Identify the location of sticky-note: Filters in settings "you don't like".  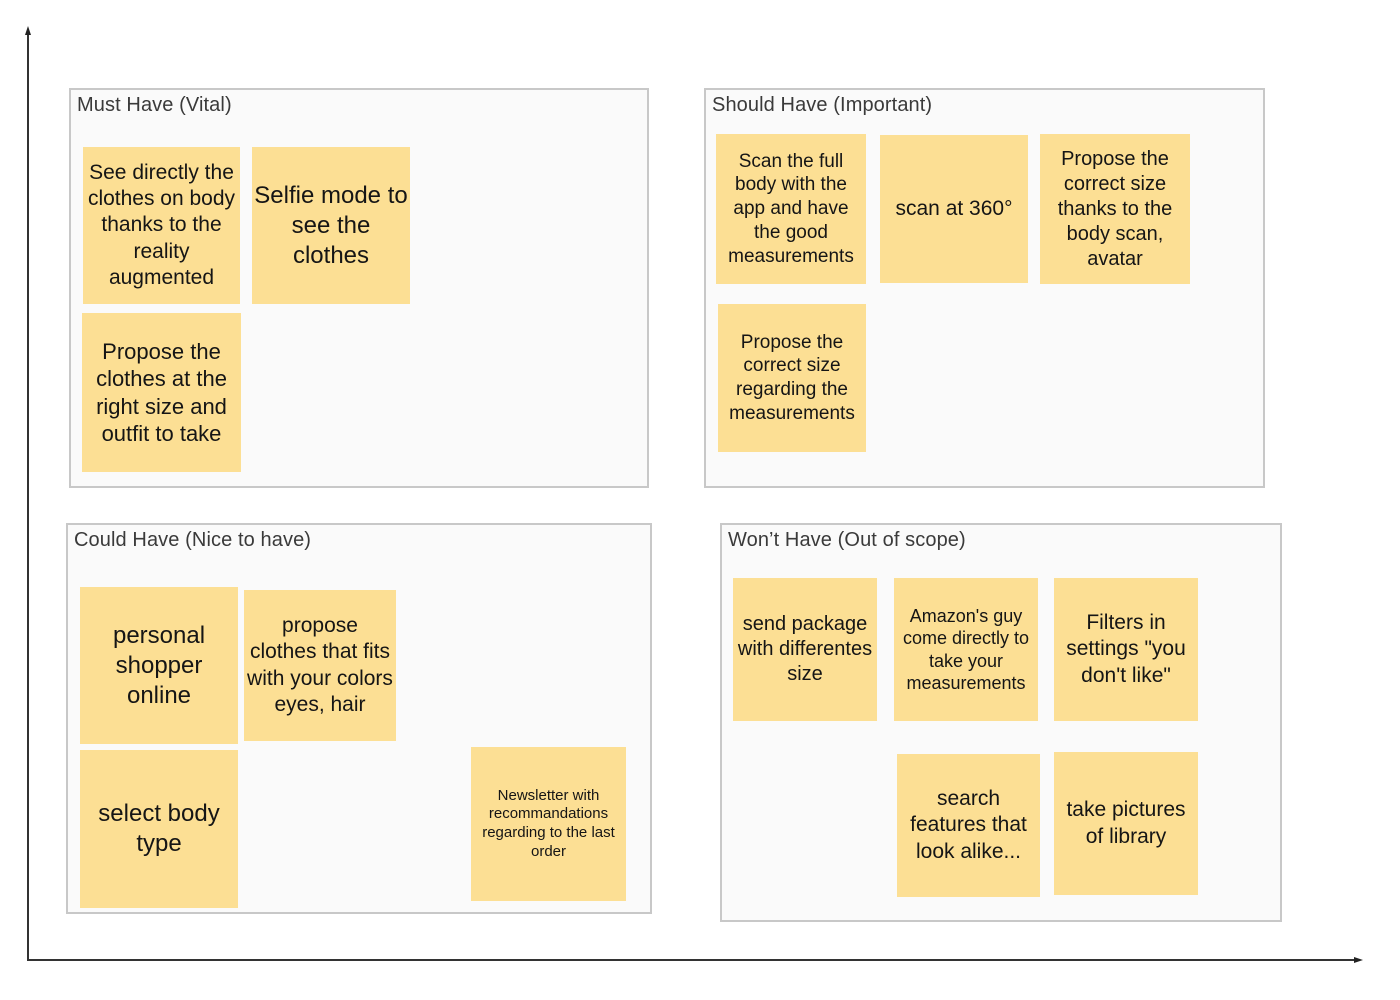
(1126, 649).